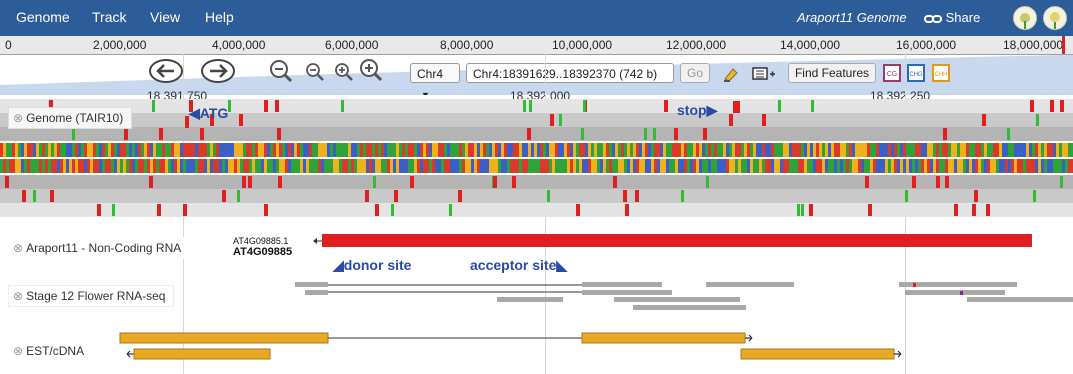 Image resolution: width=1073 pixels, height=374 pixels. Describe the element at coordinates (941, 73) in the screenshot. I see `chh-icon: CHH` at that location.